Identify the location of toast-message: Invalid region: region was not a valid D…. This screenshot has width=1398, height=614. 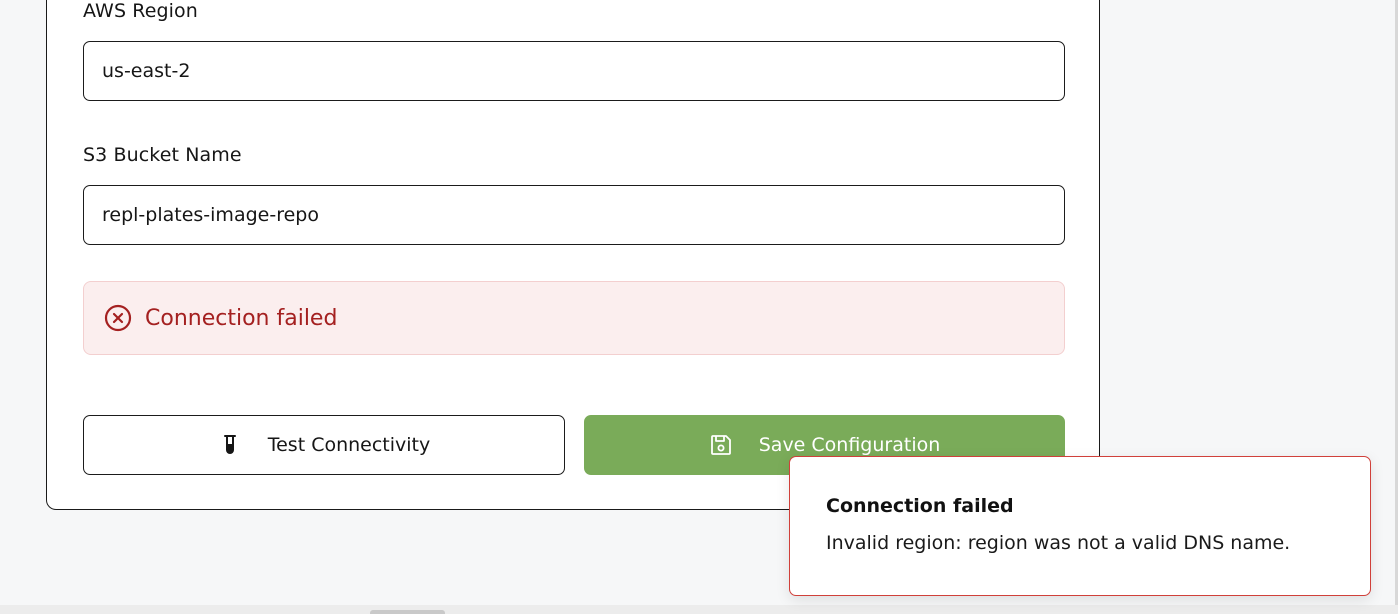
(1058, 543).